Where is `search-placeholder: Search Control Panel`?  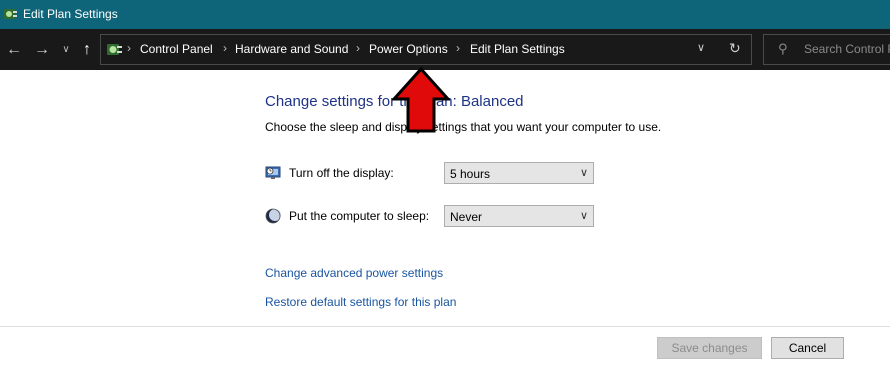 search-placeholder: Search Control Panel is located at coordinates (847, 49).